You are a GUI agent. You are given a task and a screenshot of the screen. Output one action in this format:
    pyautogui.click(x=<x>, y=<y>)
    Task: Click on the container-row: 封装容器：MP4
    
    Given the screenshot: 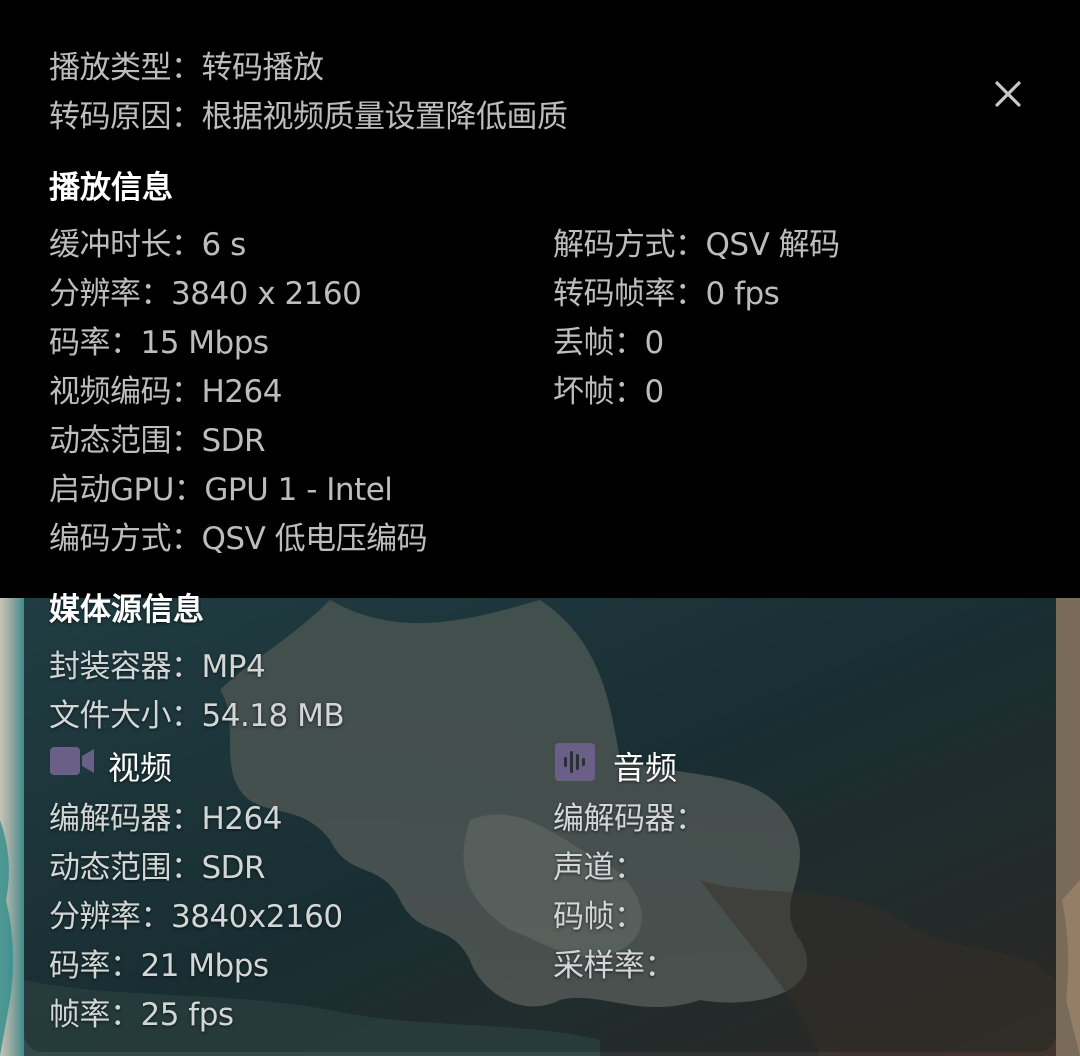 What is the action you would take?
    pyautogui.click(x=157, y=663)
    